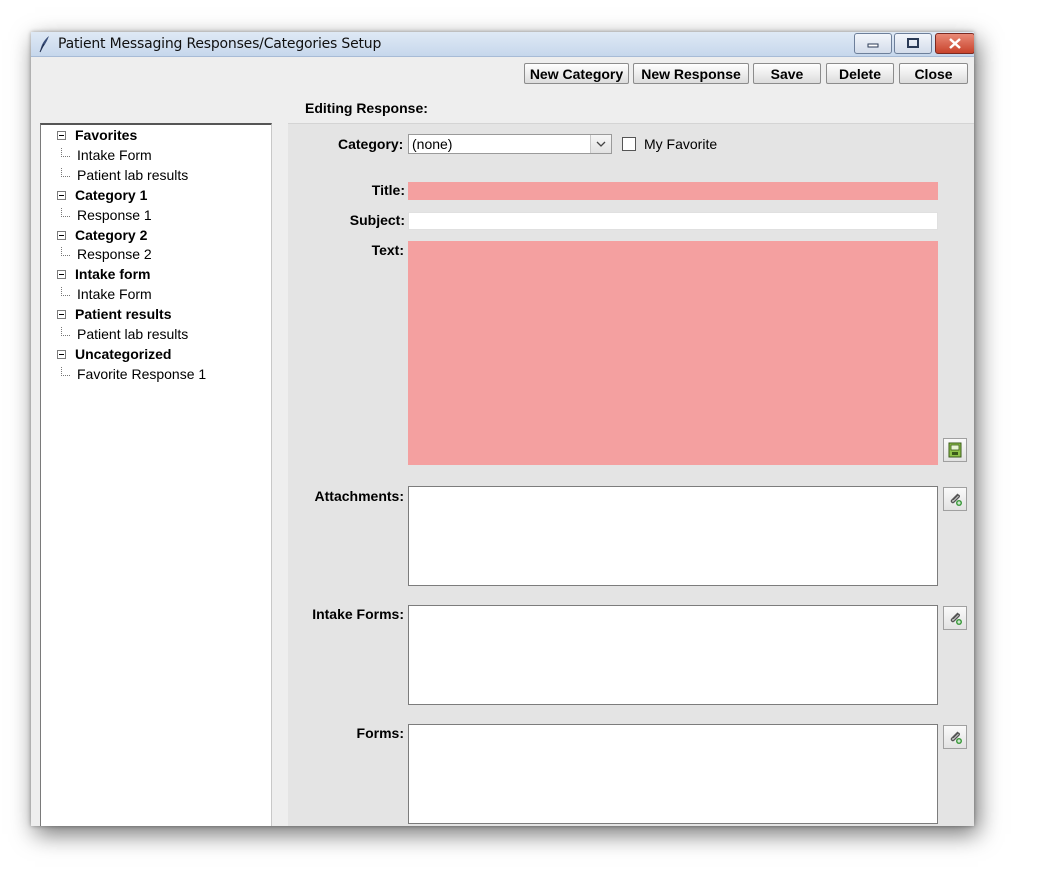  I want to click on forms-list, so click(673, 774).